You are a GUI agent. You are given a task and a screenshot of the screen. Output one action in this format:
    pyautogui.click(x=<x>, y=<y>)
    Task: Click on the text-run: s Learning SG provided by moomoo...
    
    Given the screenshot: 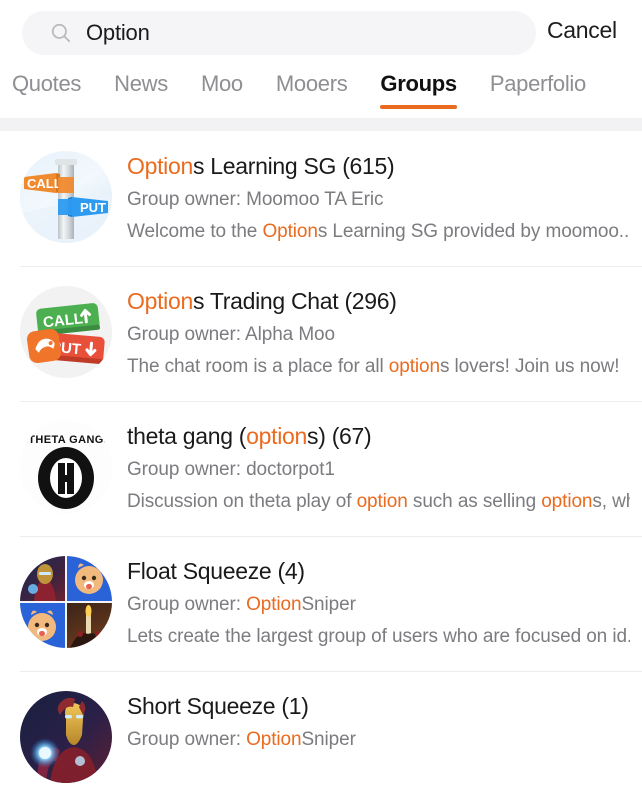 What is the action you would take?
    pyautogui.click(x=473, y=231)
    